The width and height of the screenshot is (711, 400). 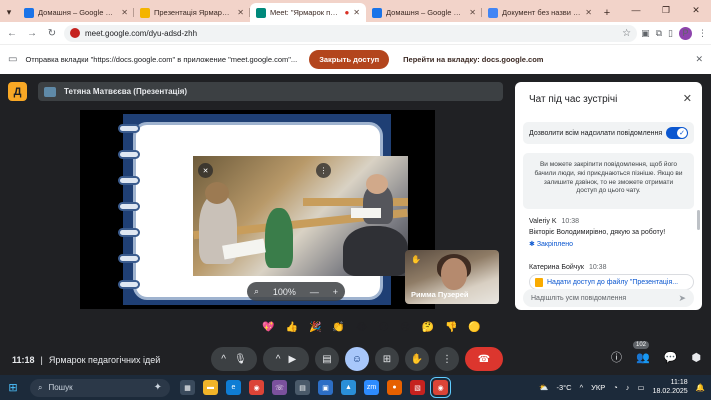 What do you see at coordinates (75, 33) in the screenshot?
I see `site-info-icon` at bounding box center [75, 33].